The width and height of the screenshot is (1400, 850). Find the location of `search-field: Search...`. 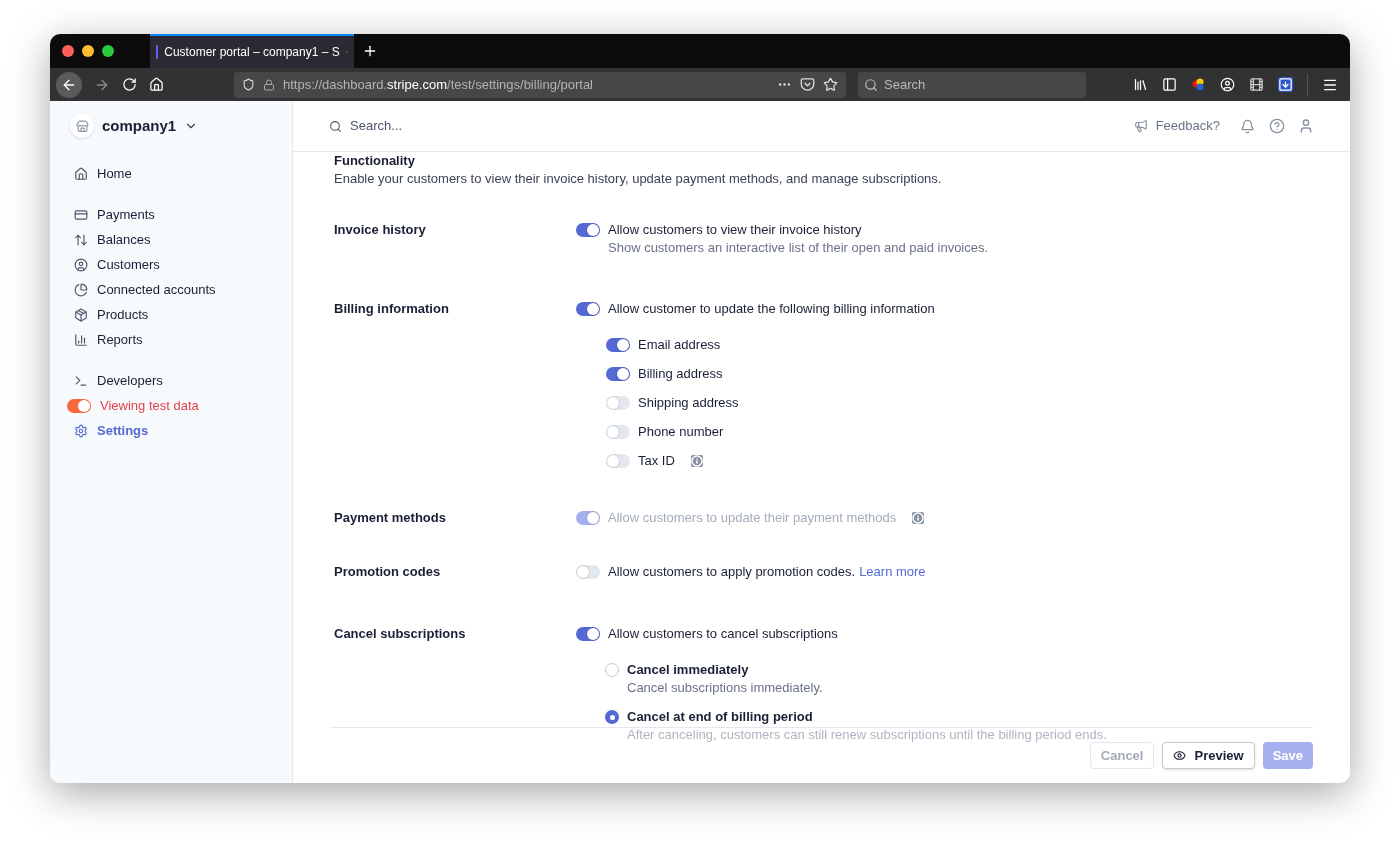

search-field: Search... is located at coordinates (479, 126).